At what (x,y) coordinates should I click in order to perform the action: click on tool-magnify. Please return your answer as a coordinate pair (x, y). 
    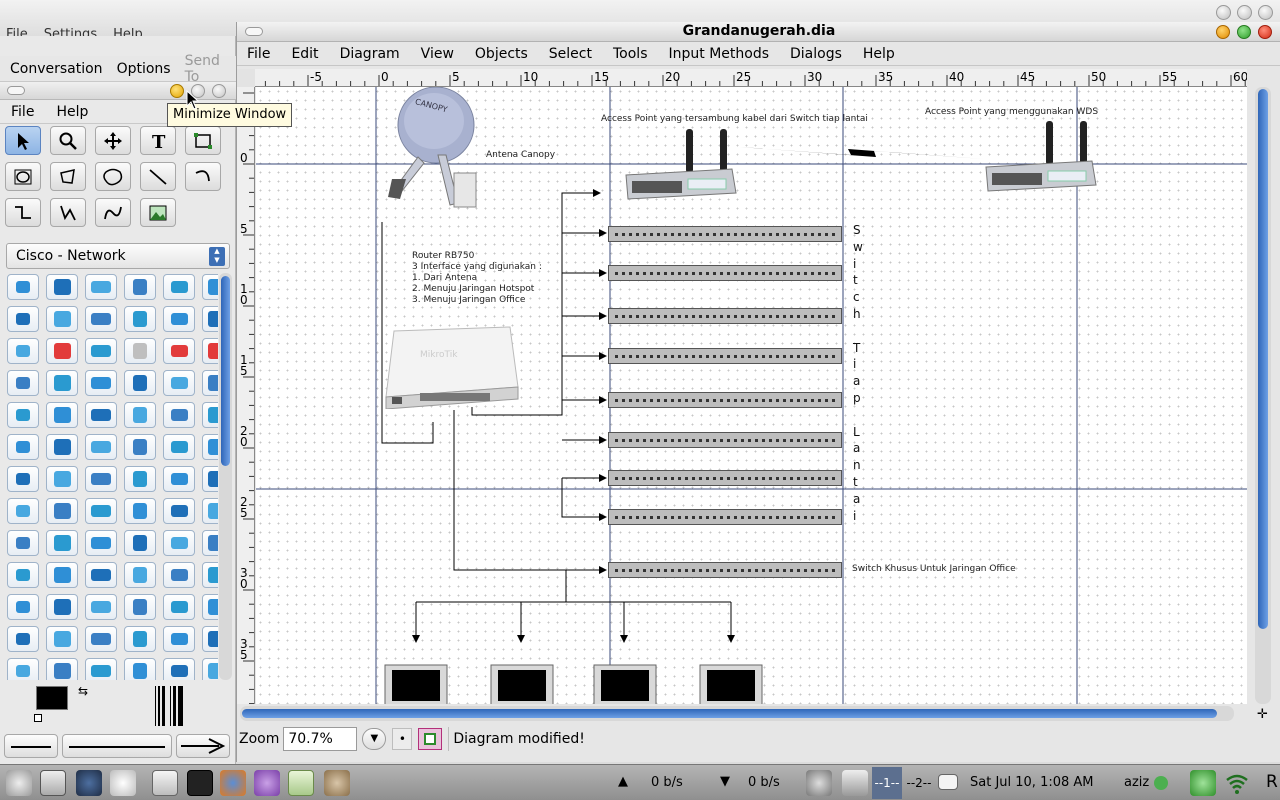
    Looking at the image, I should click on (68, 140).